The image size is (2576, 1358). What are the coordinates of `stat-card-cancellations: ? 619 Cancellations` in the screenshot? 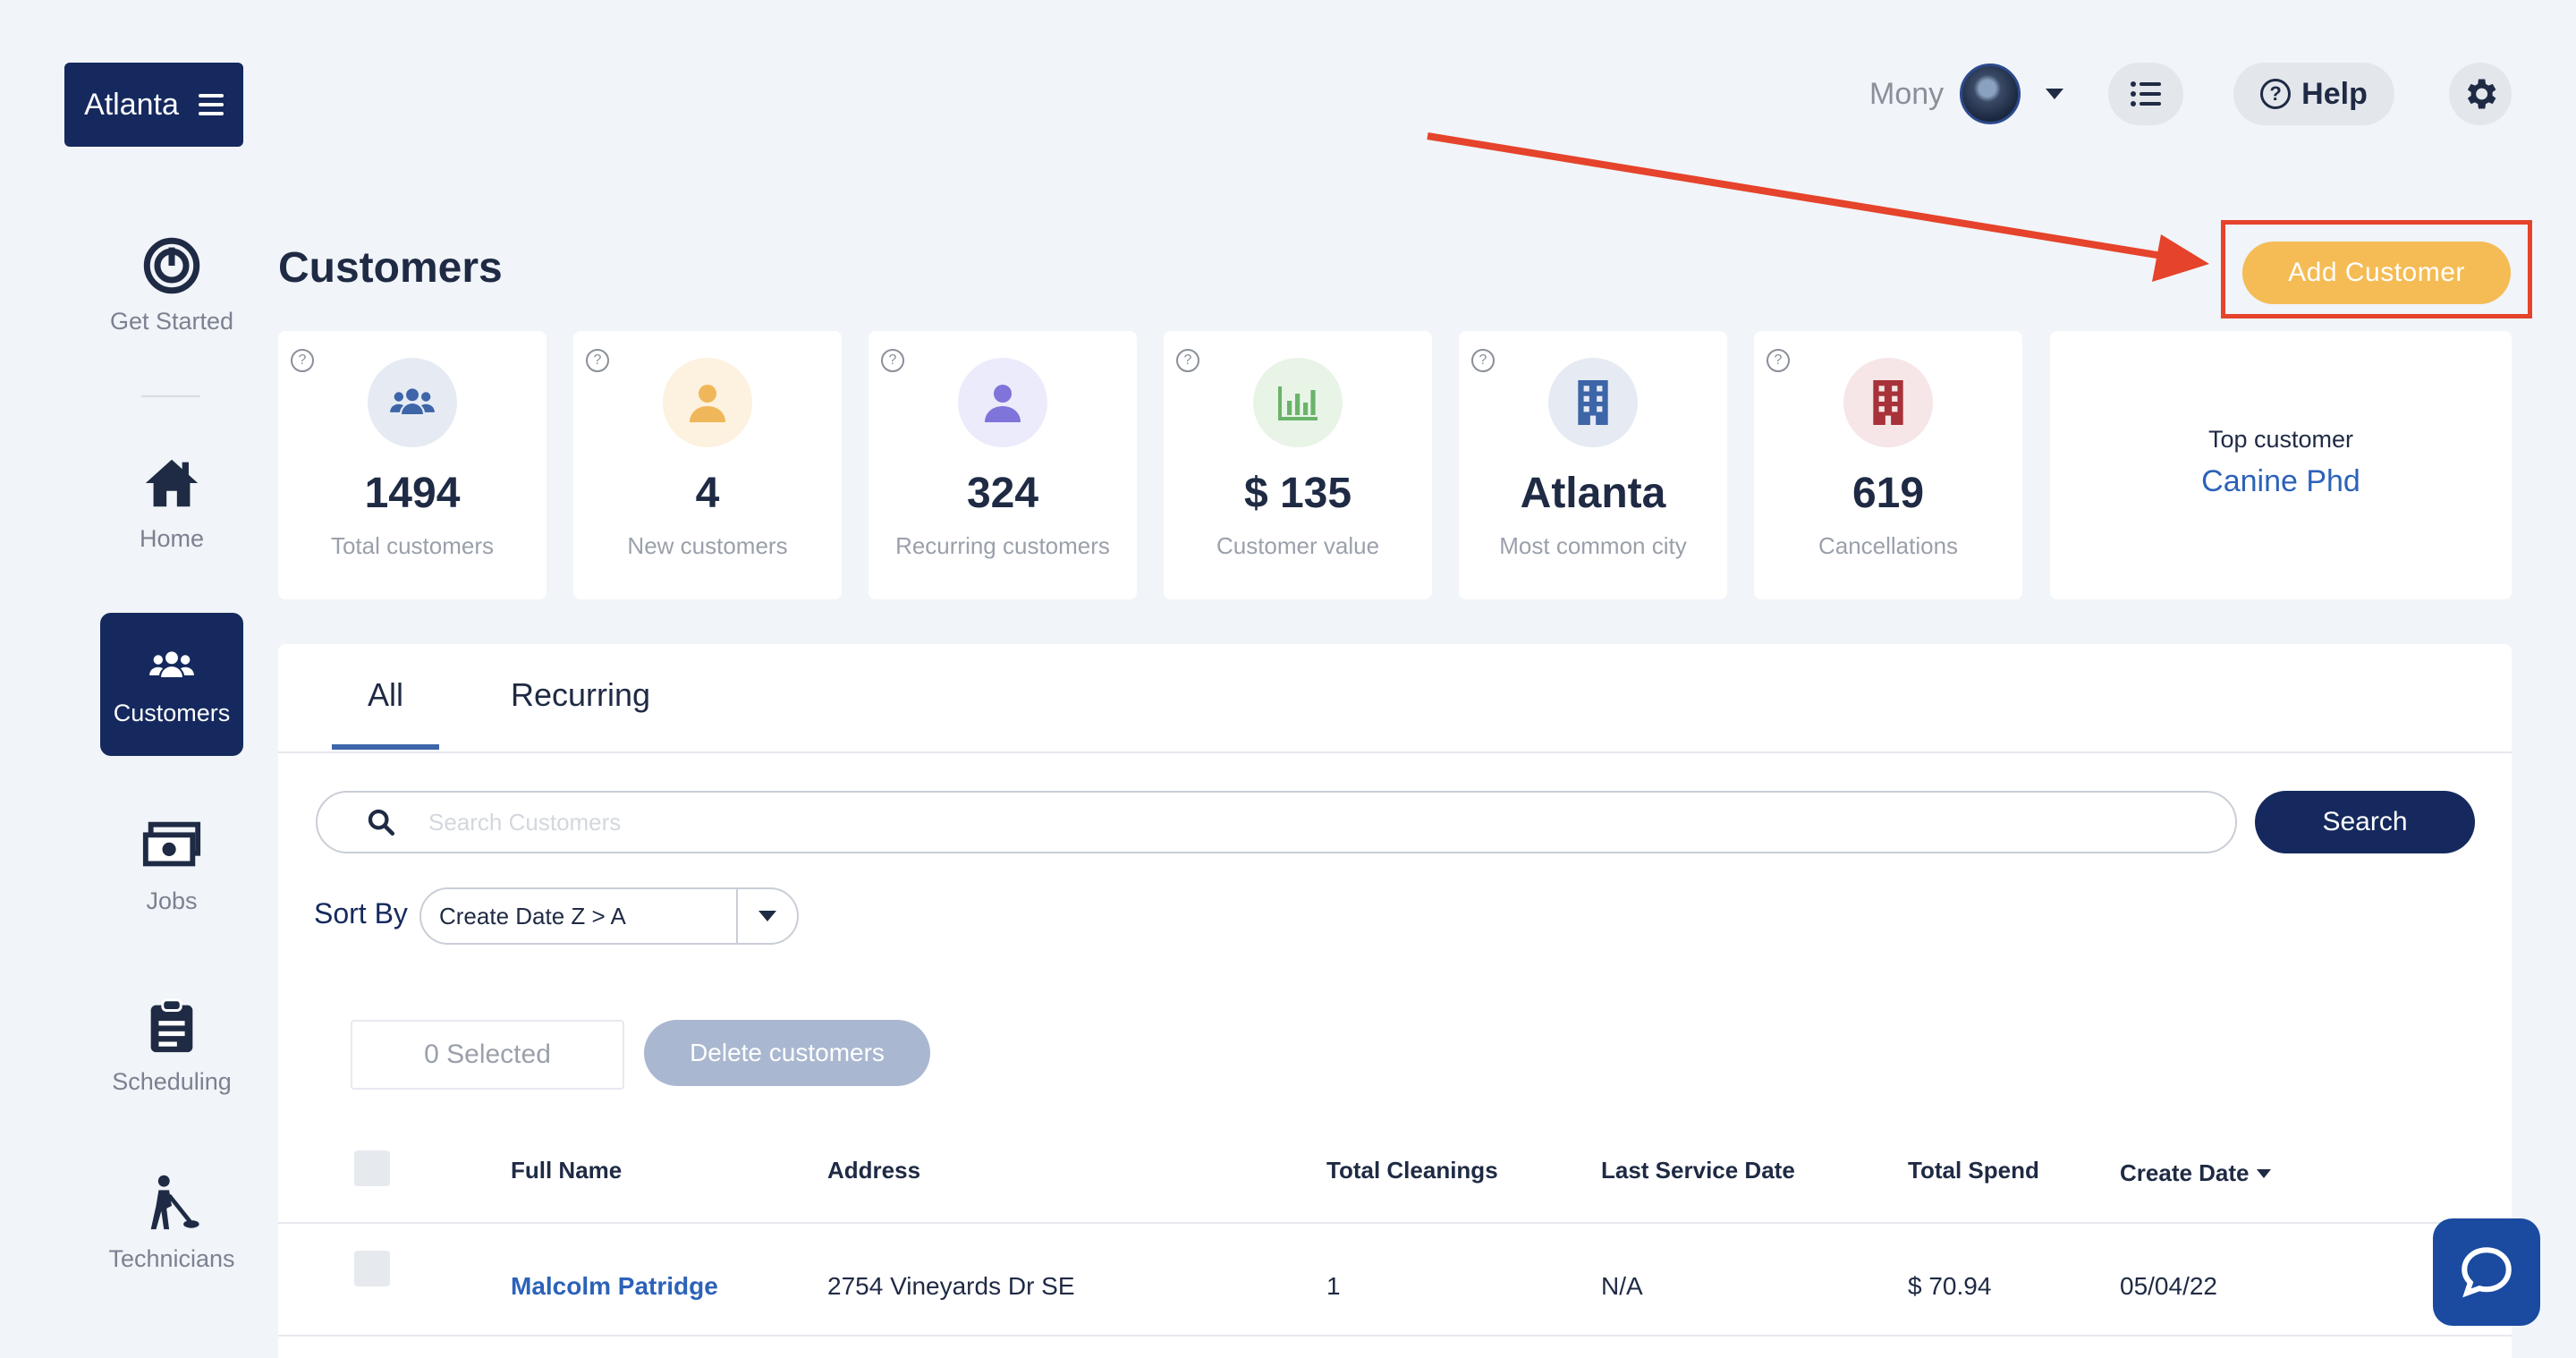 It's located at (1888, 465).